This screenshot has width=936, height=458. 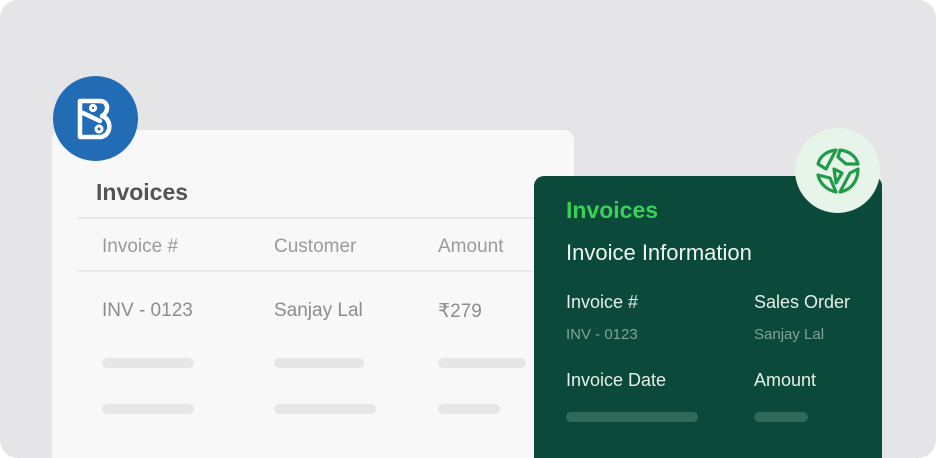 What do you see at coordinates (802, 302) in the screenshot?
I see `field-label-sales-order: Sales Order` at bounding box center [802, 302].